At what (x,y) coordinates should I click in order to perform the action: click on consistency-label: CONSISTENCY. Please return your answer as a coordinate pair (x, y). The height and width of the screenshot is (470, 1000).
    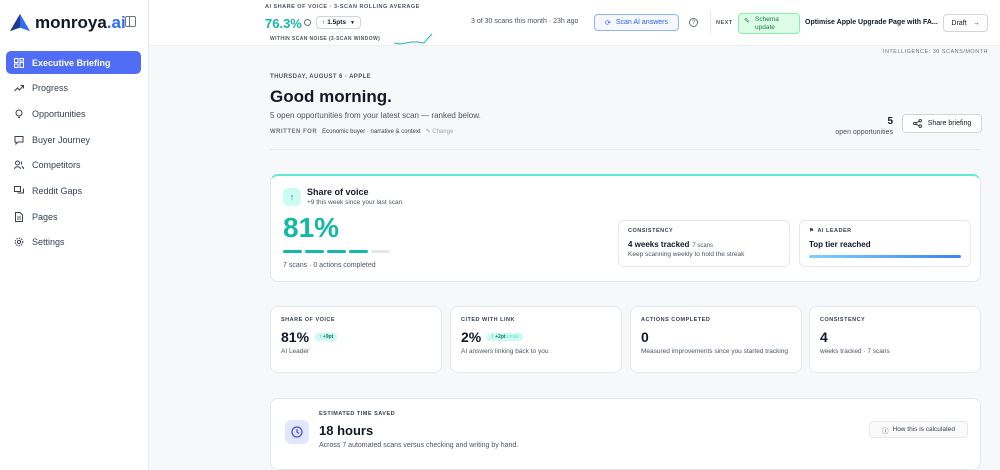
    Looking at the image, I should click on (651, 231).